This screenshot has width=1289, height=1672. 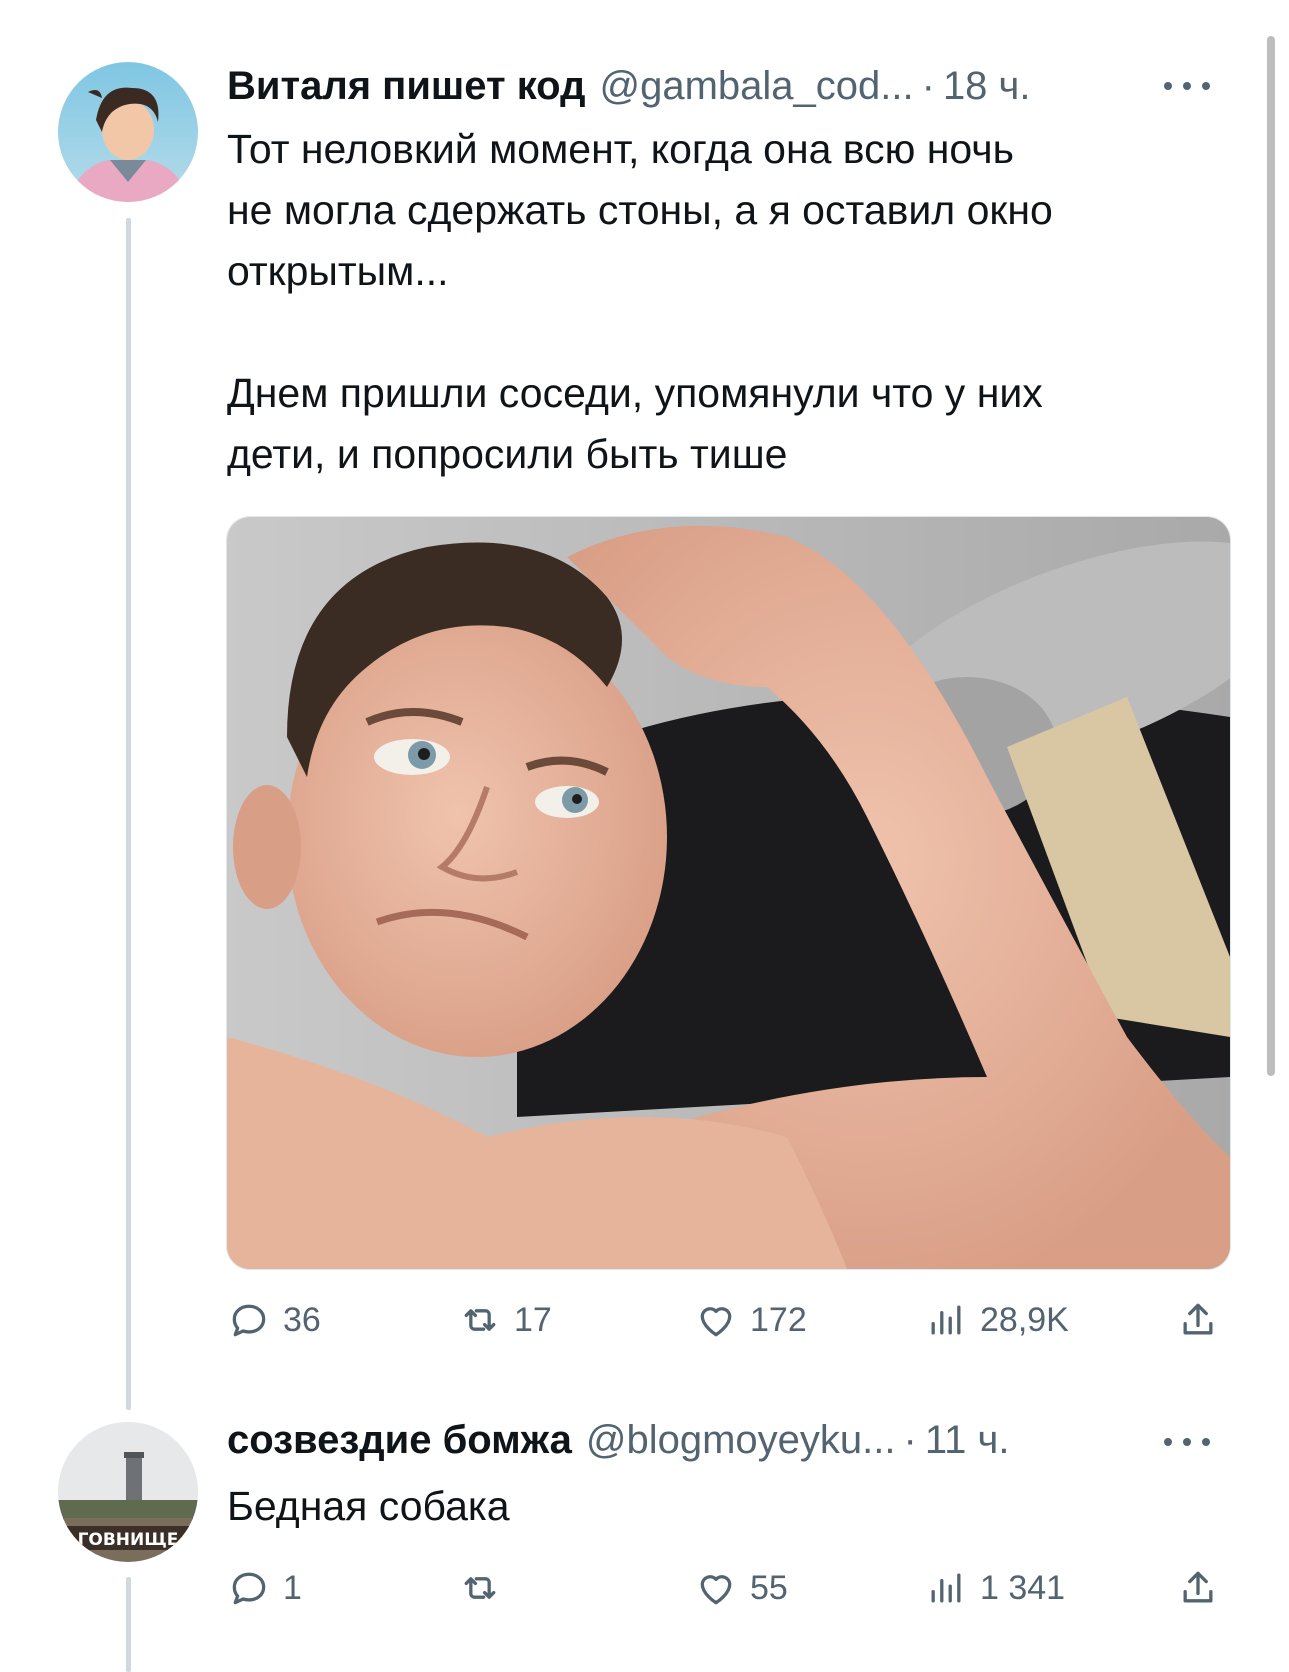 I want to click on like-button: 172, so click(x=750, y=1320).